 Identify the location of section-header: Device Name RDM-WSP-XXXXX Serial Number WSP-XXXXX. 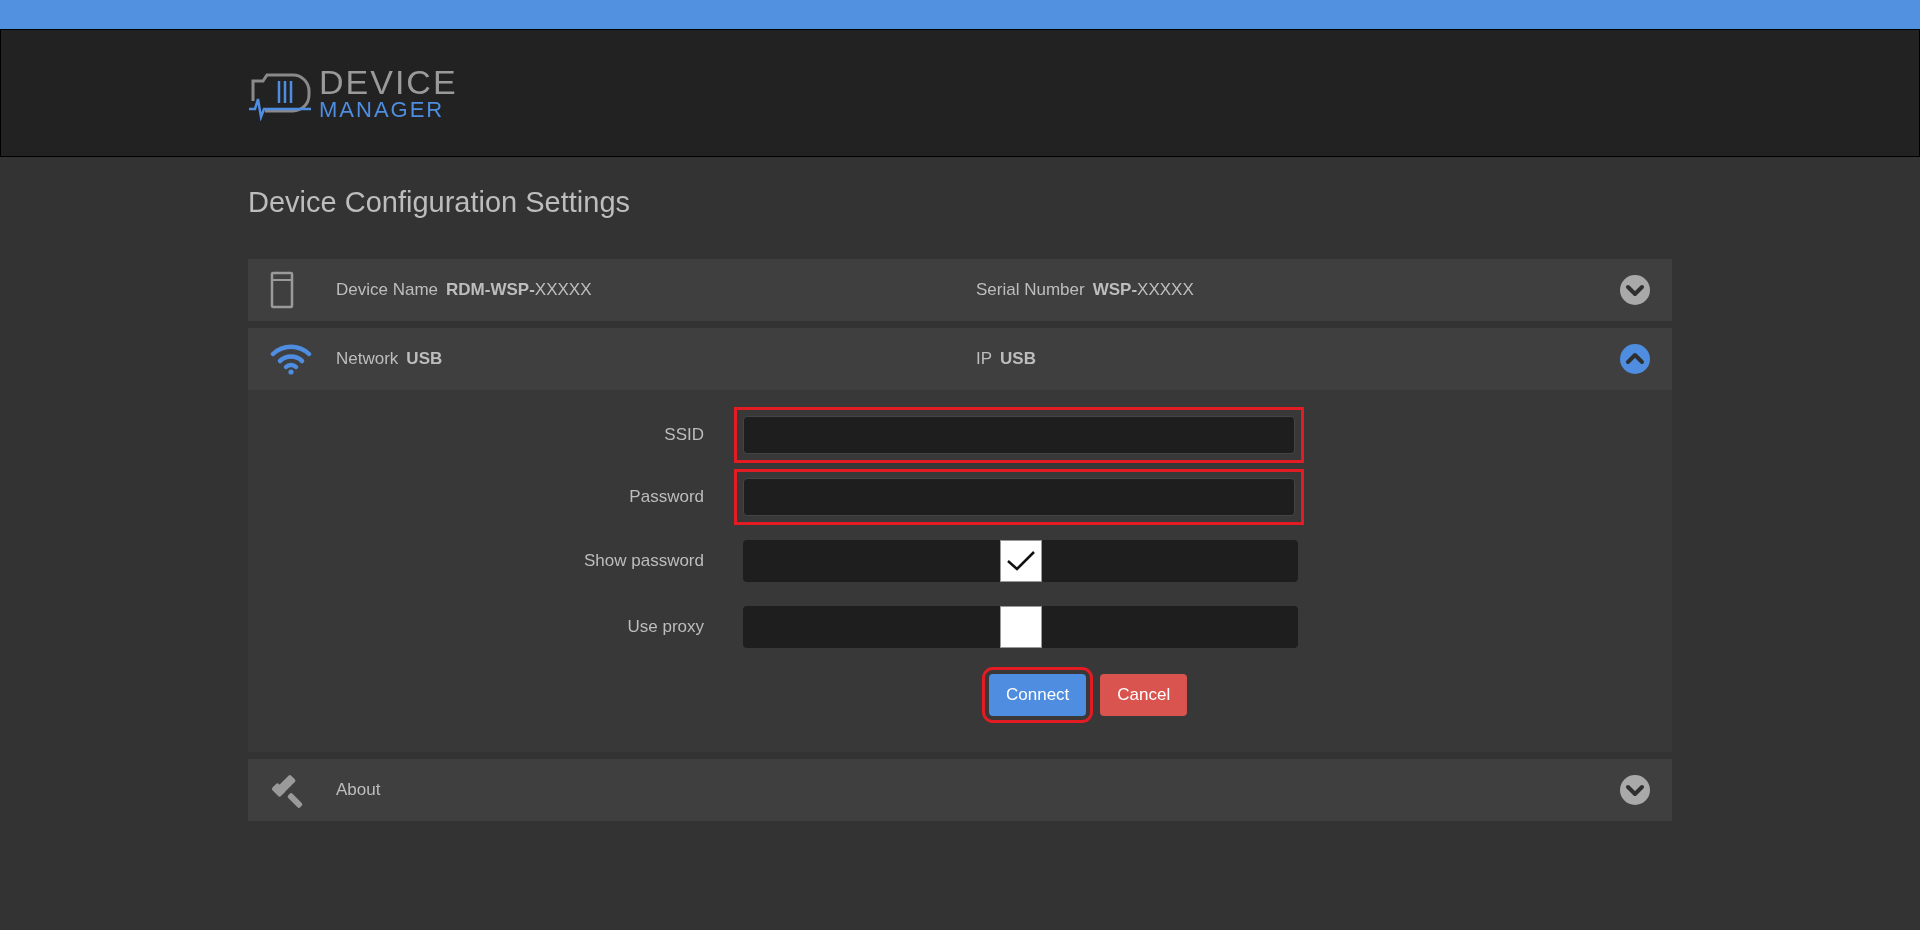
(960, 289).